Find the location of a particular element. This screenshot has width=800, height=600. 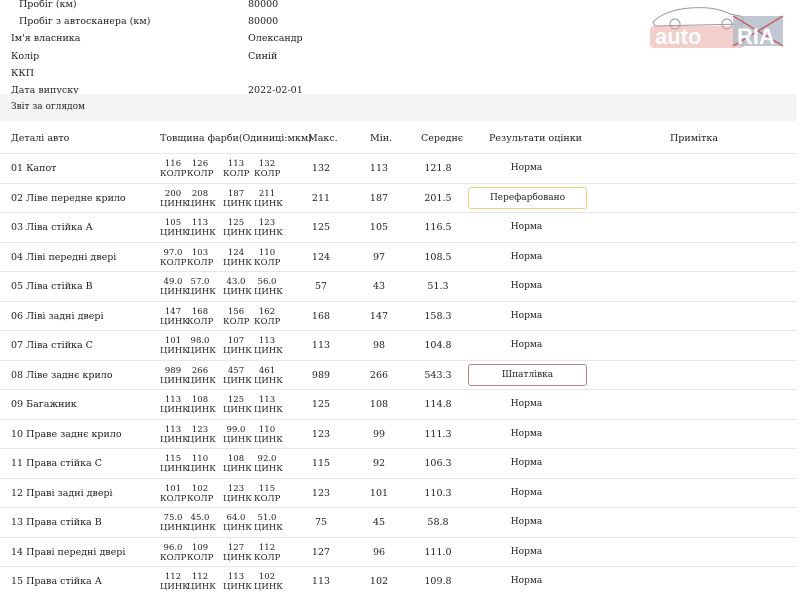

measurement-value: 57.0 is located at coordinates (200, 282).